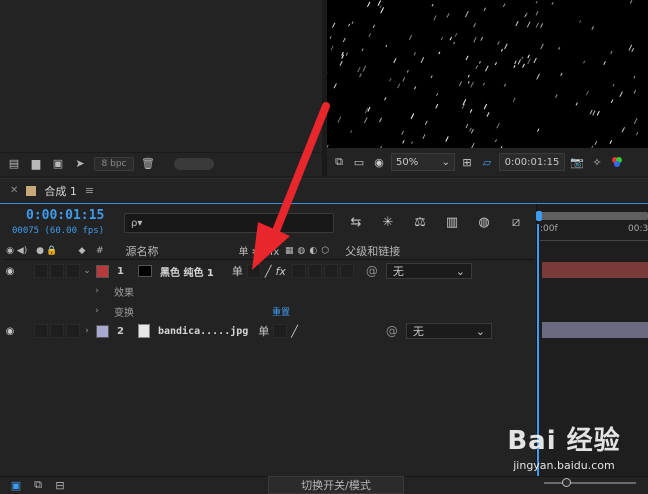  I want to click on camera-snapshot-icon: 📷, so click(577, 162).